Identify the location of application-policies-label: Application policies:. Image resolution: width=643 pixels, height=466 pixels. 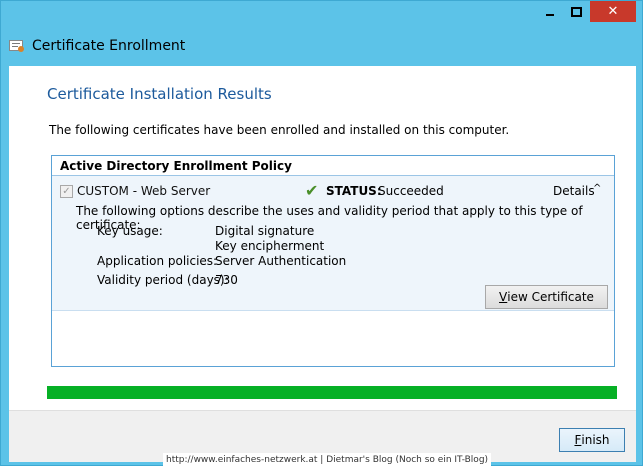
(157, 261).